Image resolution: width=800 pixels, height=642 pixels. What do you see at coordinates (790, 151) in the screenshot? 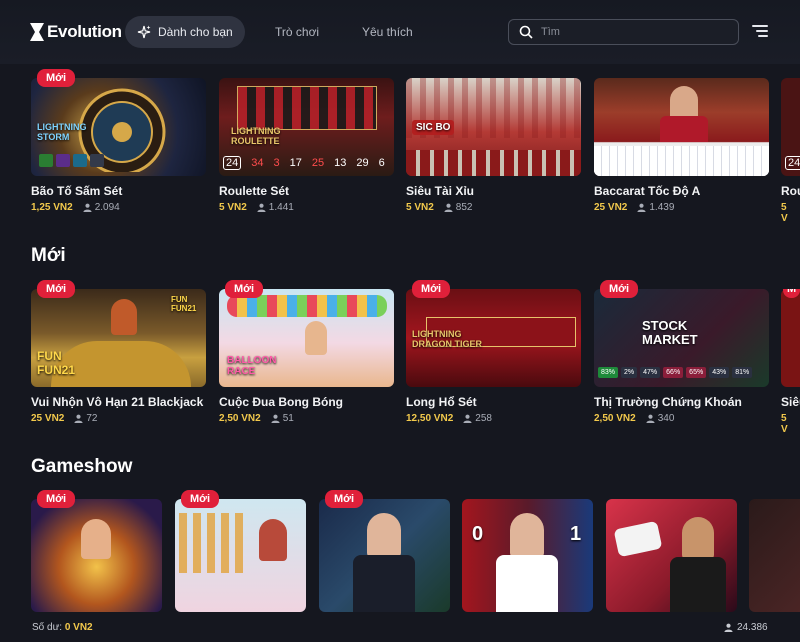
I see `game-card-partial: 24 Rou 5 V` at bounding box center [790, 151].